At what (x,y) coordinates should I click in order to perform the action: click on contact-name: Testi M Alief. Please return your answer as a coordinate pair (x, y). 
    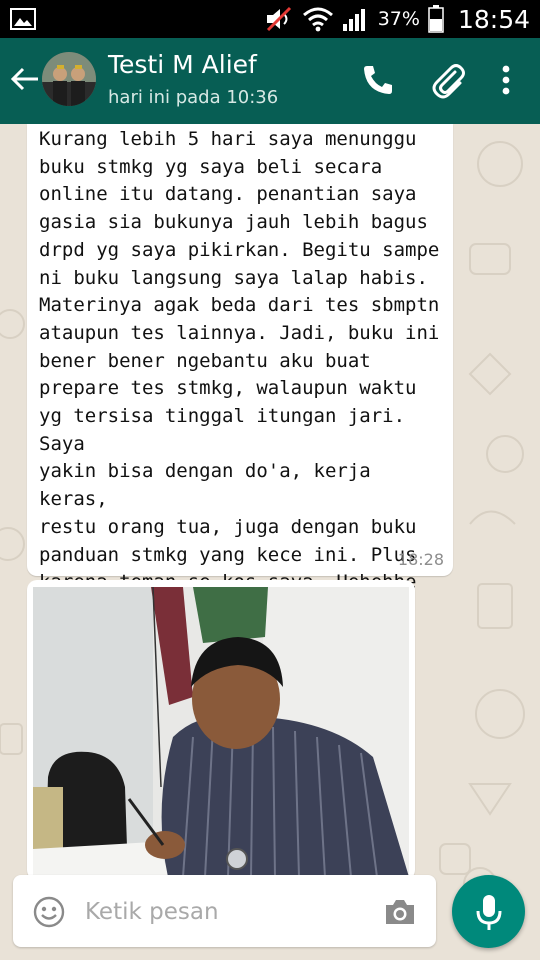
    Looking at the image, I should click on (182, 64).